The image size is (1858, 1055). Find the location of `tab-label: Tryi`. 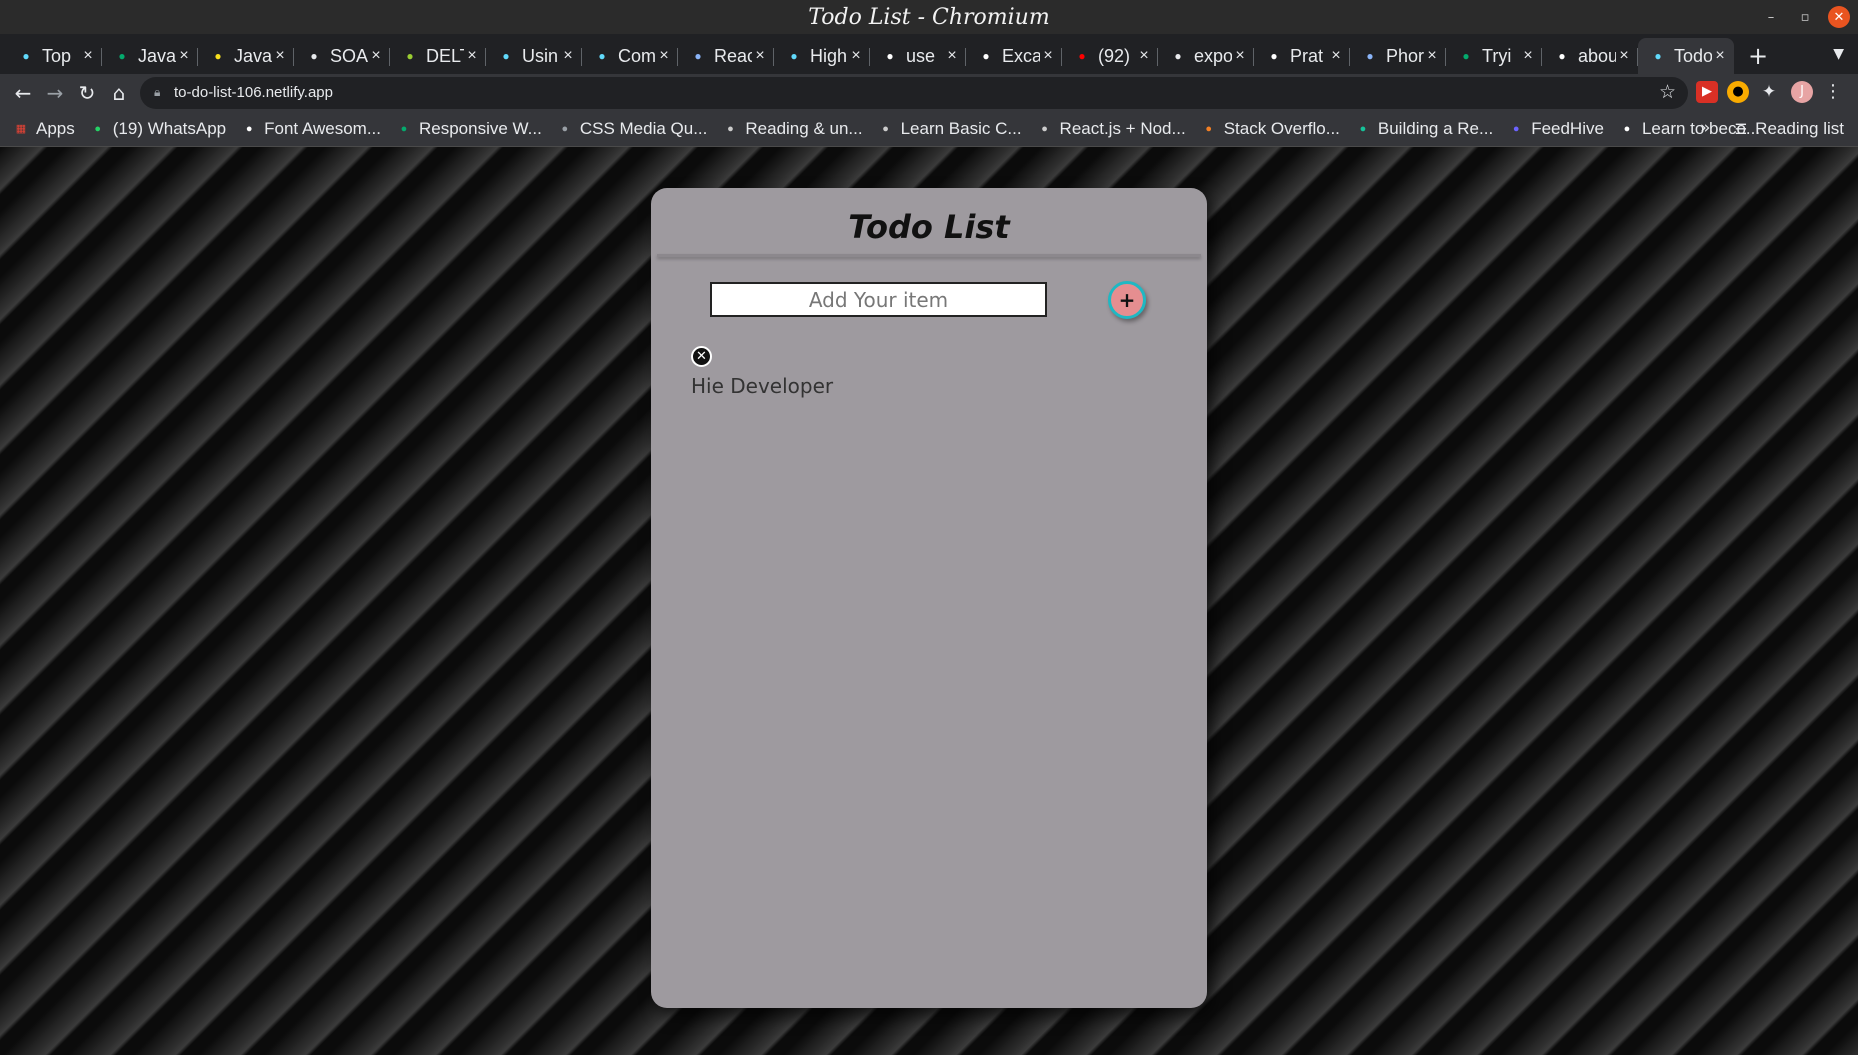

tab-label: Tryi is located at coordinates (1497, 55).